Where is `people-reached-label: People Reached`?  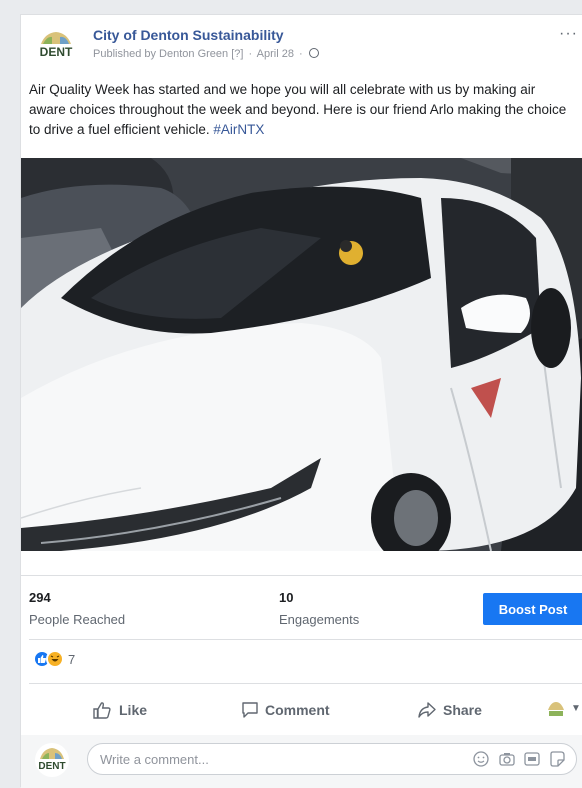
people-reached-label: People Reached is located at coordinates (77, 619).